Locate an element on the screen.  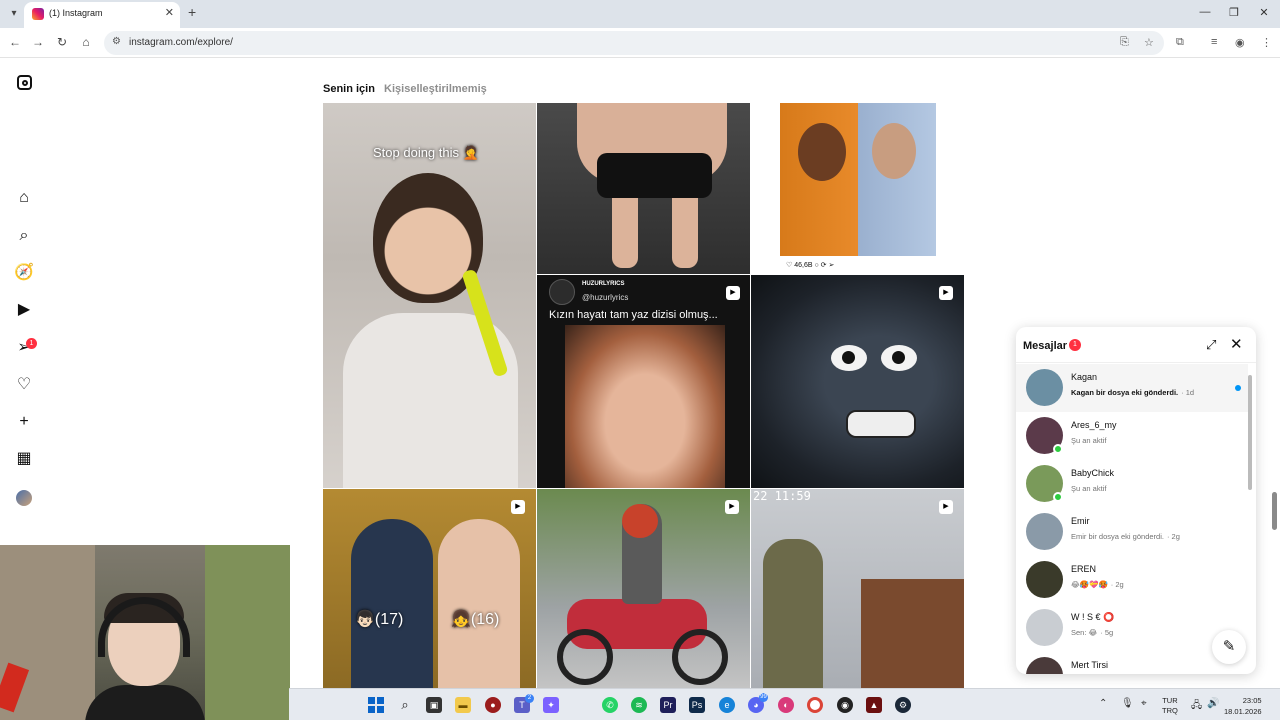
conversation-item: Emir Emir bir dosya eki gönderdi. · 2g is located at coordinates (1132, 532).